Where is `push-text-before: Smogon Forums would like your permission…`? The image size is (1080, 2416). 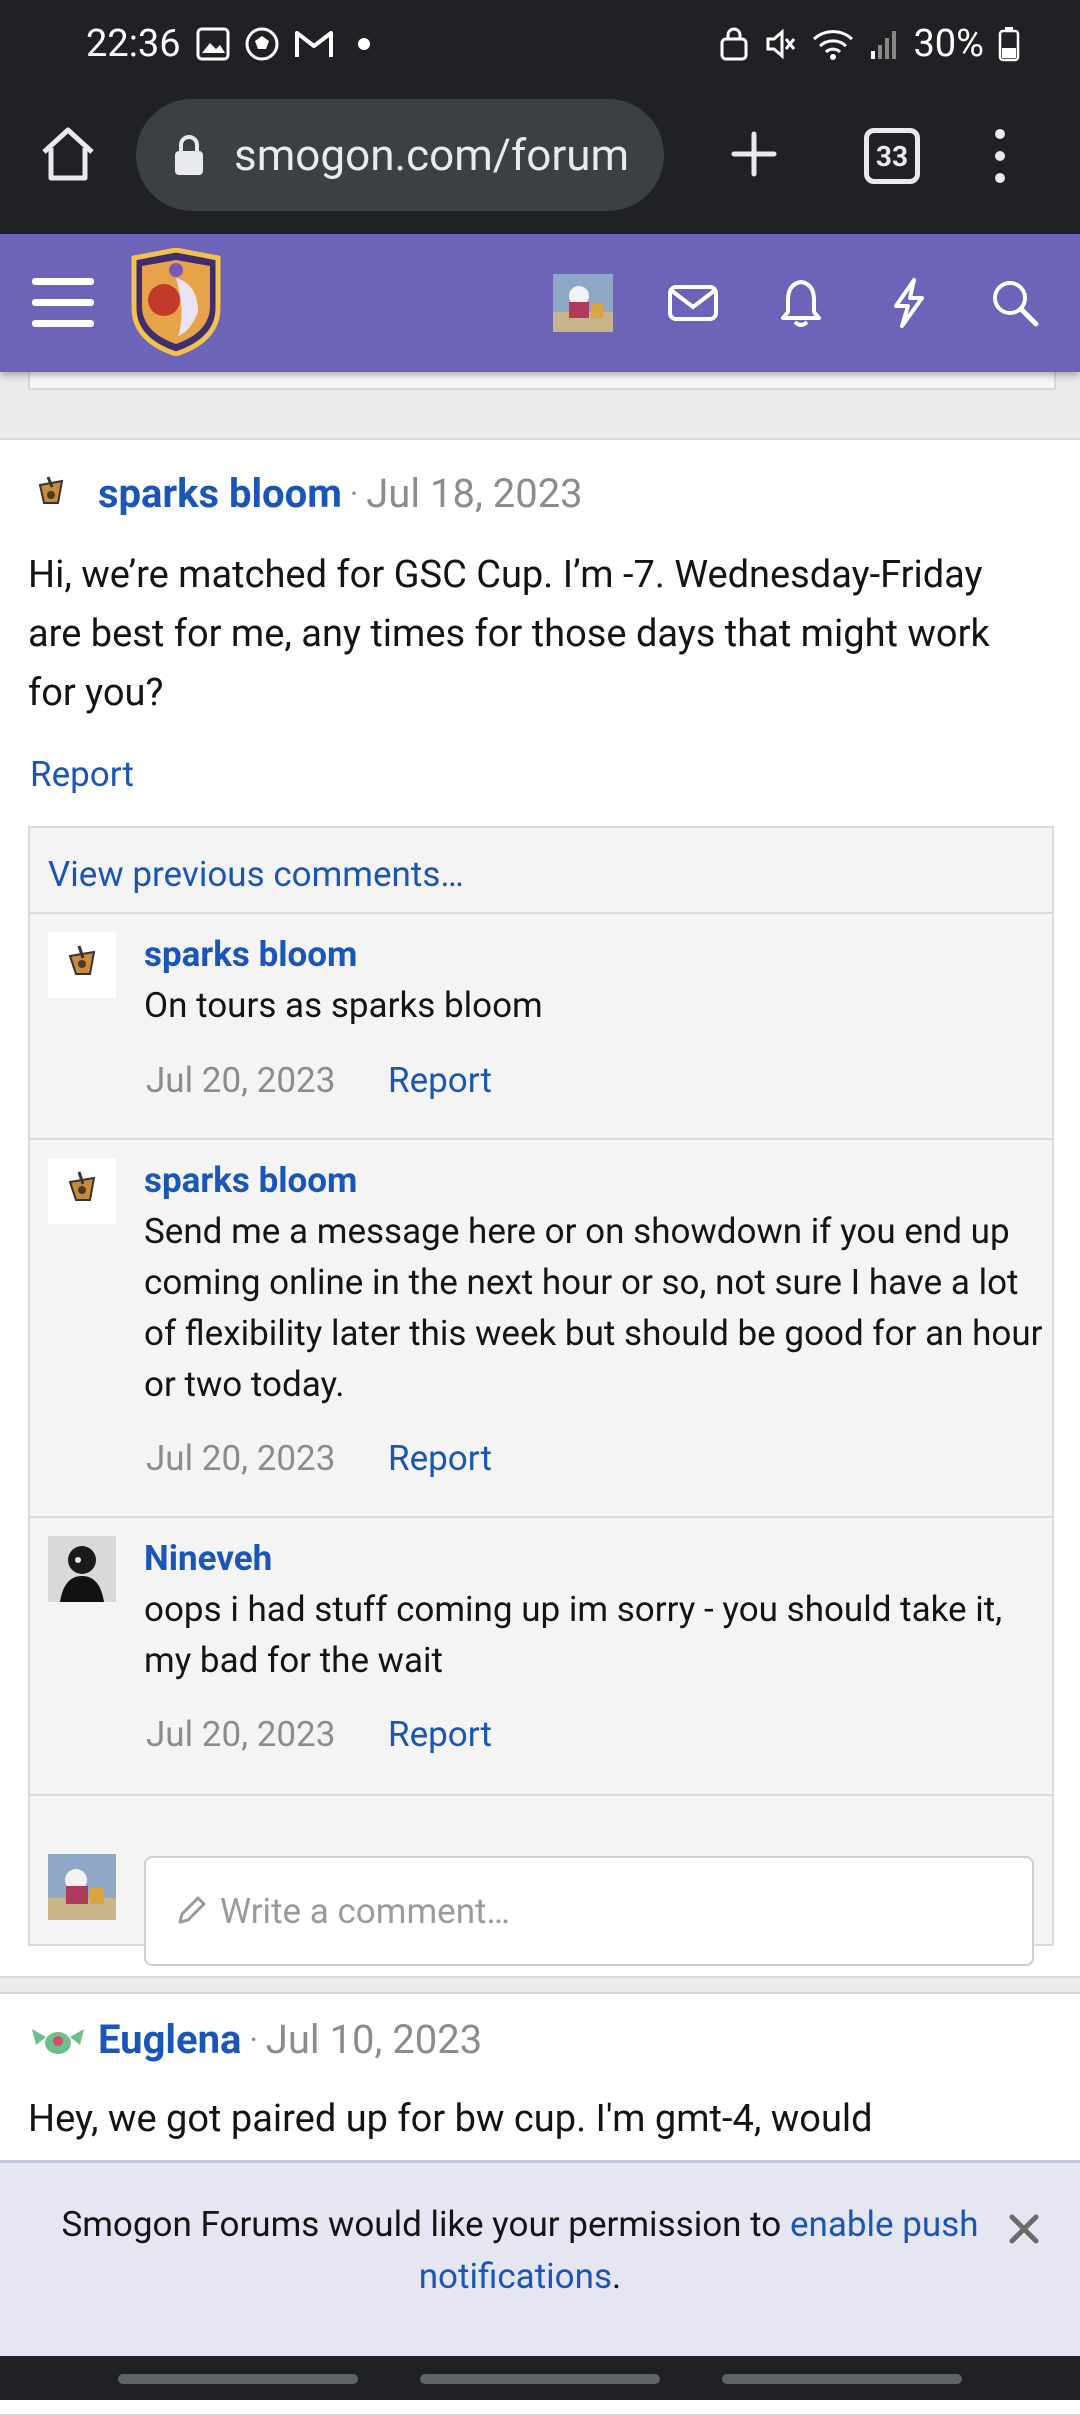 push-text-before: Smogon Forums would like your permission… is located at coordinates (425, 2224).